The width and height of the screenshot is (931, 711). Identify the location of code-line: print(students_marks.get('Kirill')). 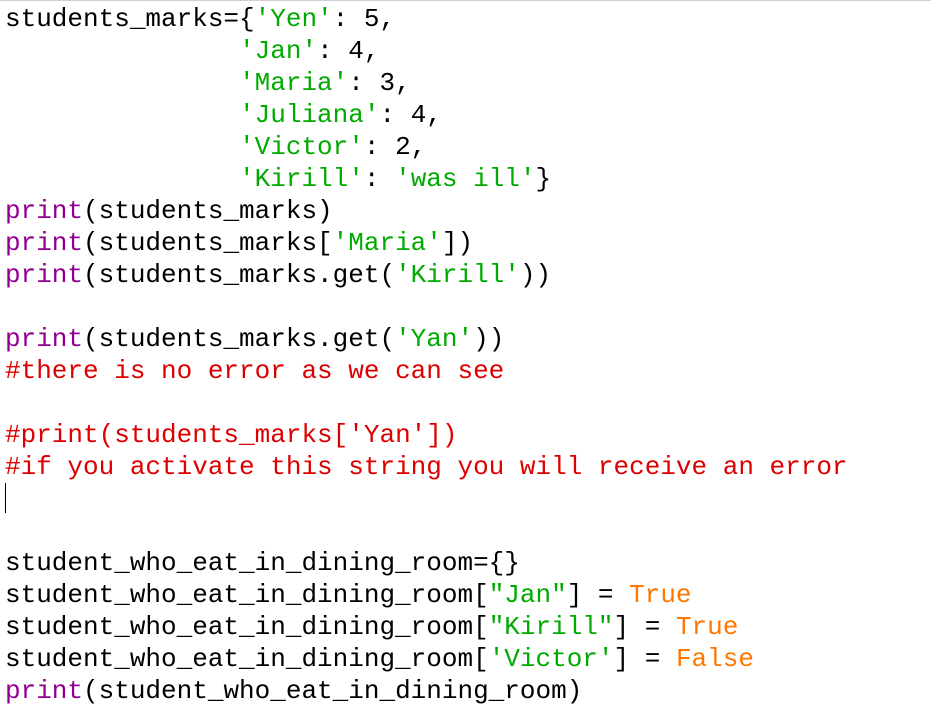
(278, 275).